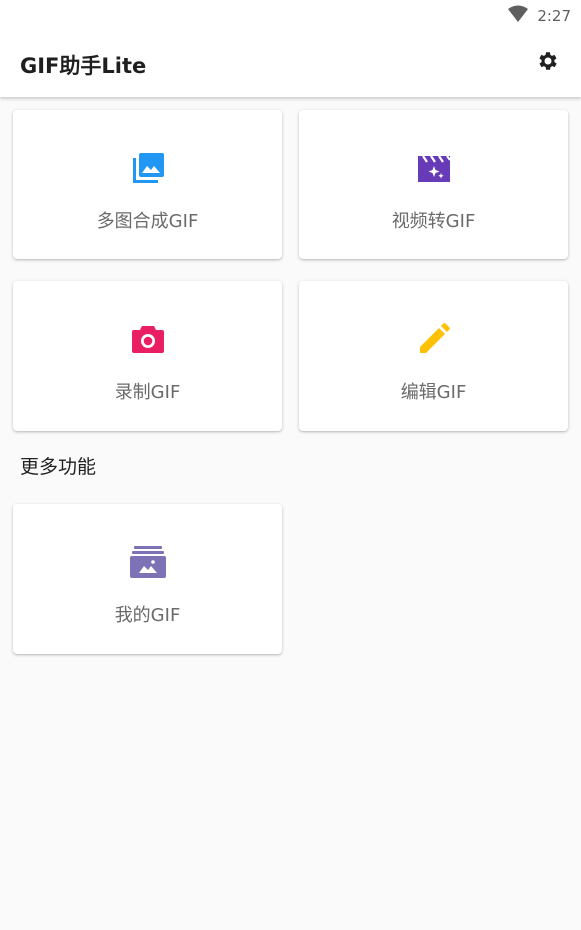 The height and width of the screenshot is (930, 581). Describe the element at coordinates (147, 615) in the screenshot. I see `card-label: 我的GIF` at that location.